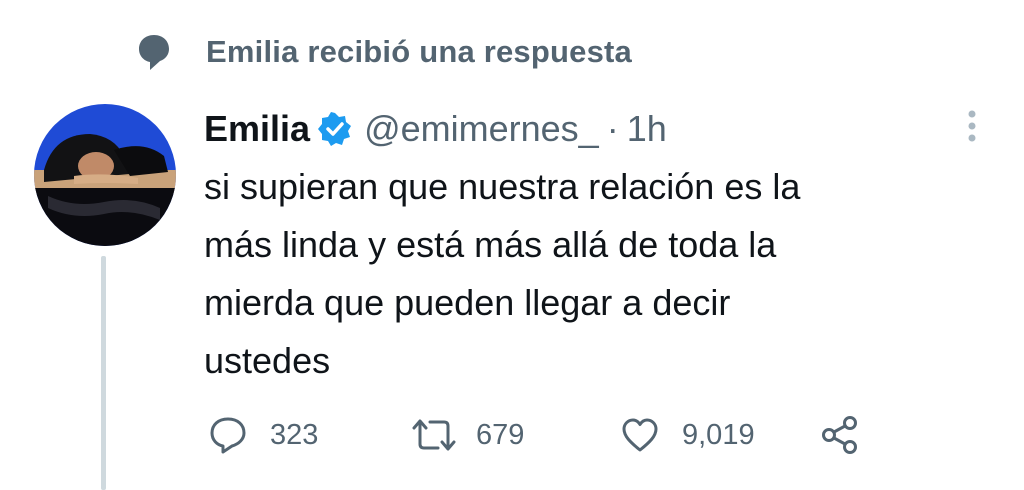 The width and height of the screenshot is (1024, 490). Describe the element at coordinates (263, 435) in the screenshot. I see `reply-button: 323` at that location.